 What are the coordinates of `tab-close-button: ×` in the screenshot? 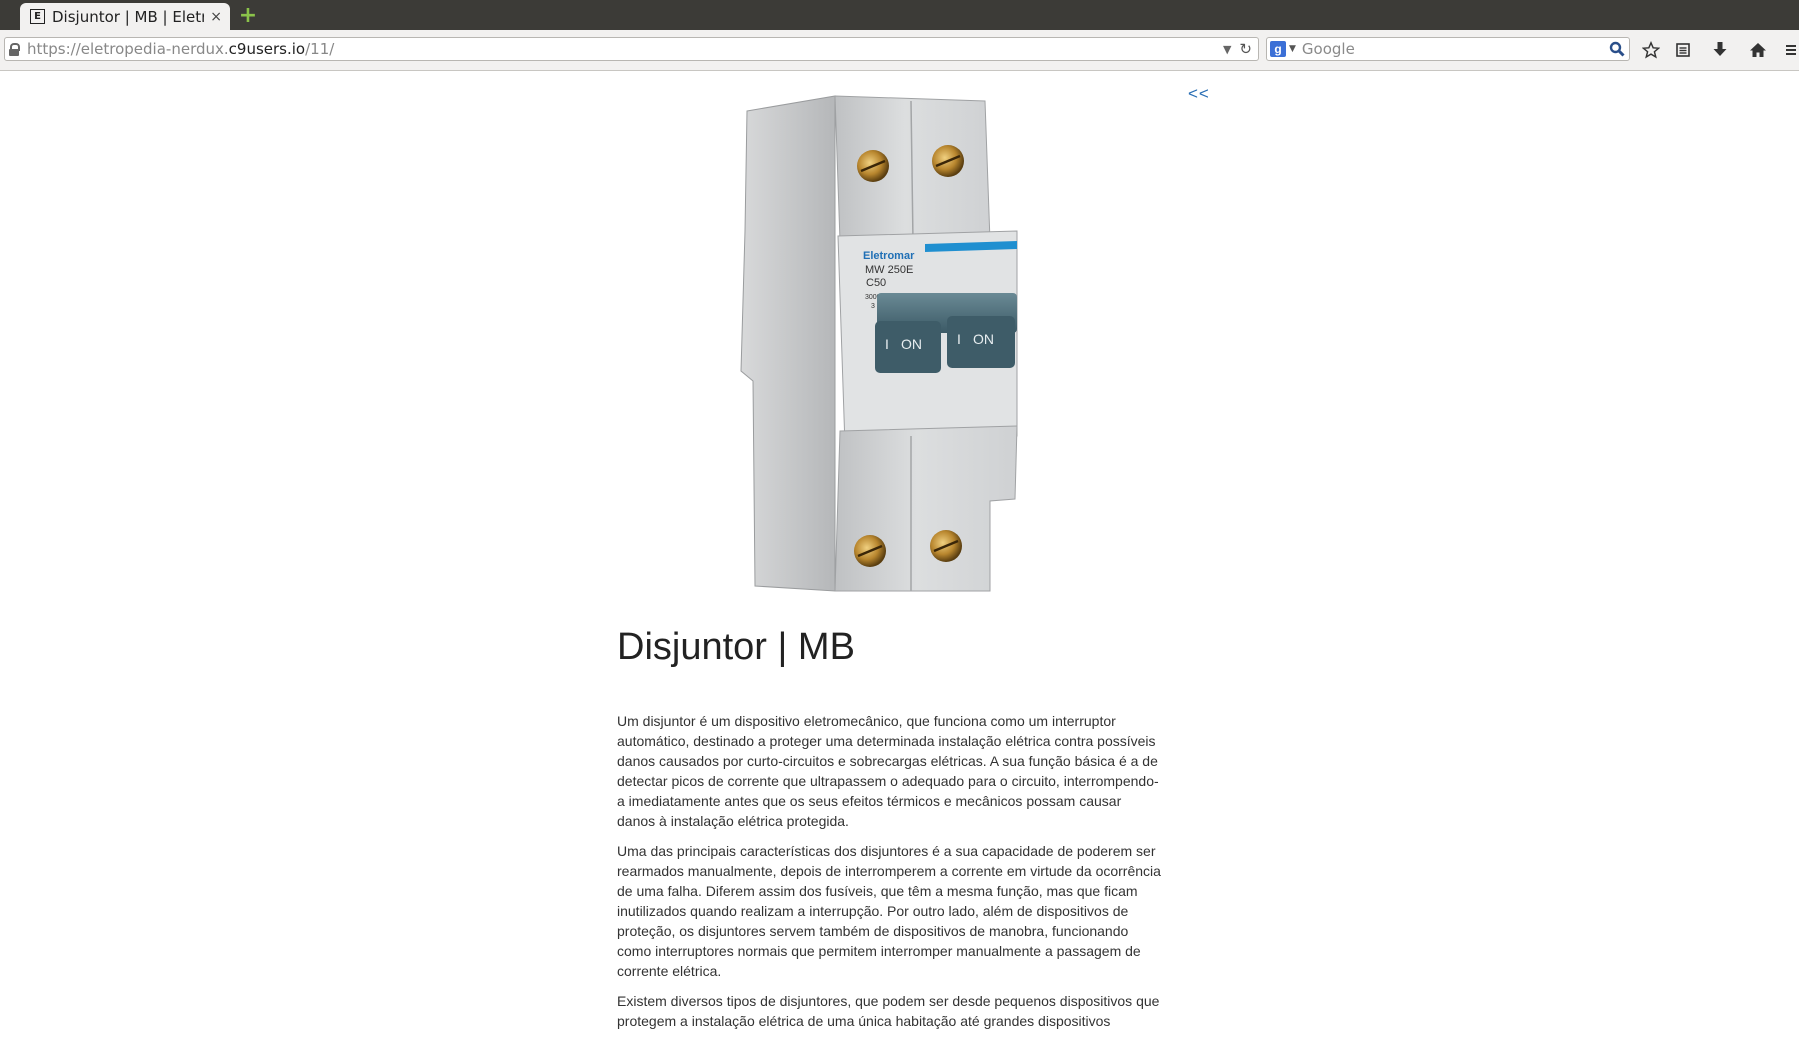 It's located at (216, 17).